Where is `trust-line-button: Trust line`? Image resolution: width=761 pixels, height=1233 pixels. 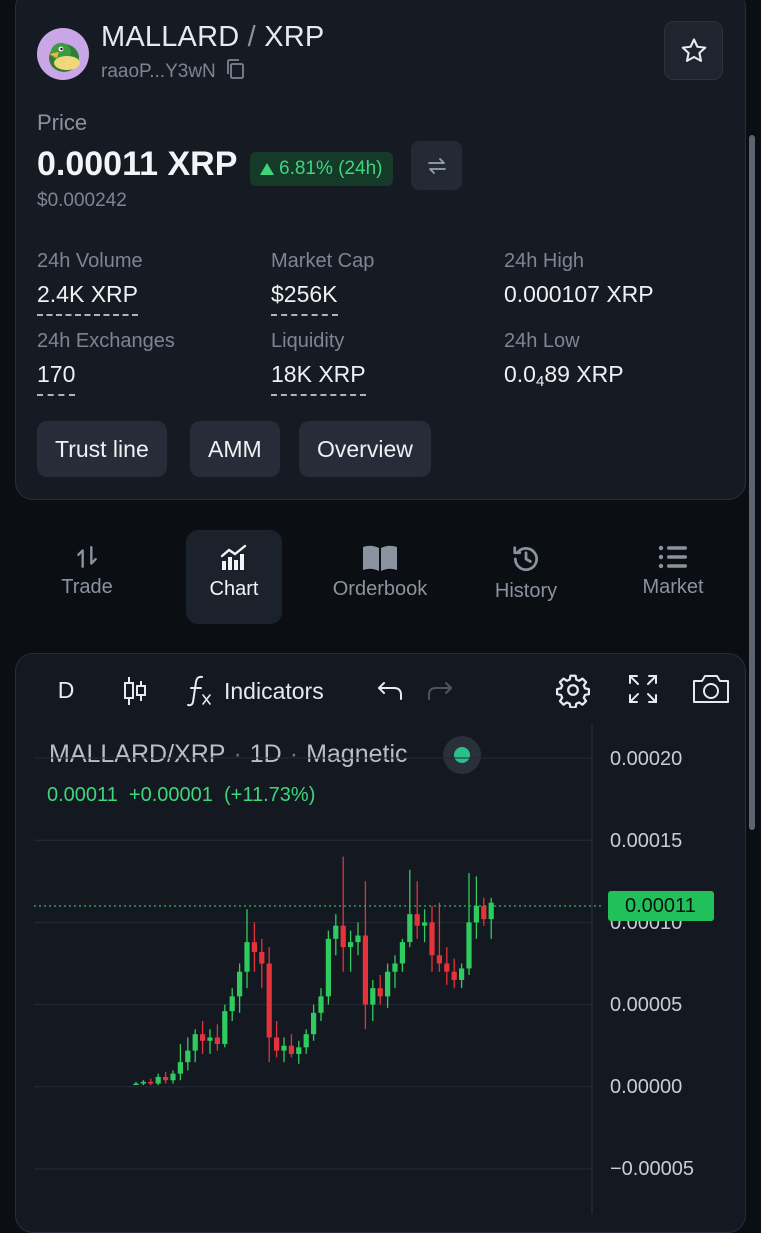
trust-line-button: Trust line is located at coordinates (102, 449).